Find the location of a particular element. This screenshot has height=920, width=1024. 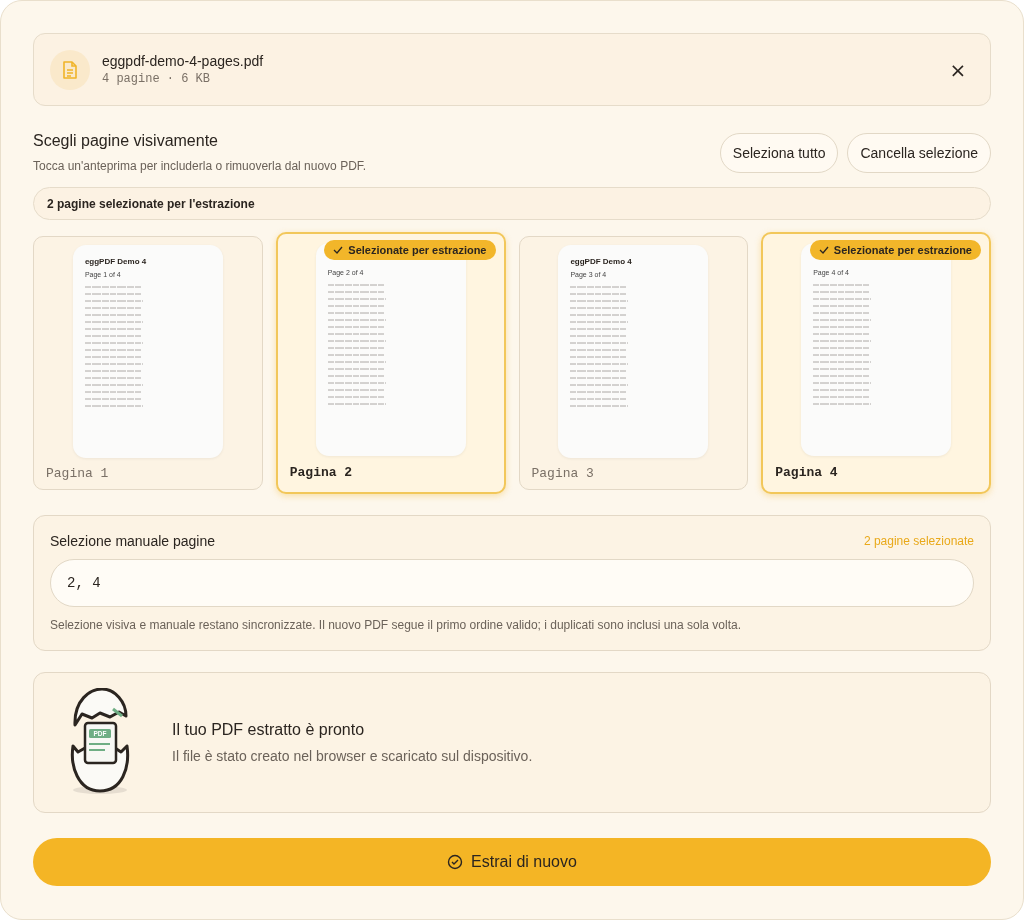

file-name: eggpdf-demo-4-pages.pdf is located at coordinates (183, 61).